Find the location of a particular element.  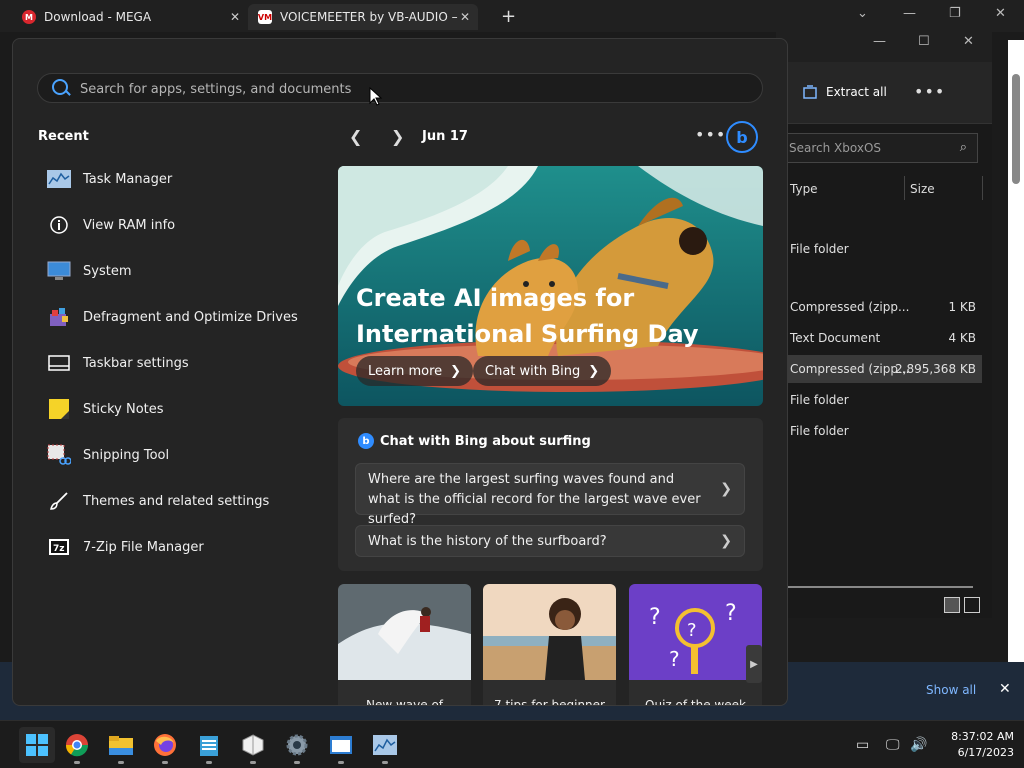

learn-more-button: Learn more ❯ is located at coordinates (415, 371).